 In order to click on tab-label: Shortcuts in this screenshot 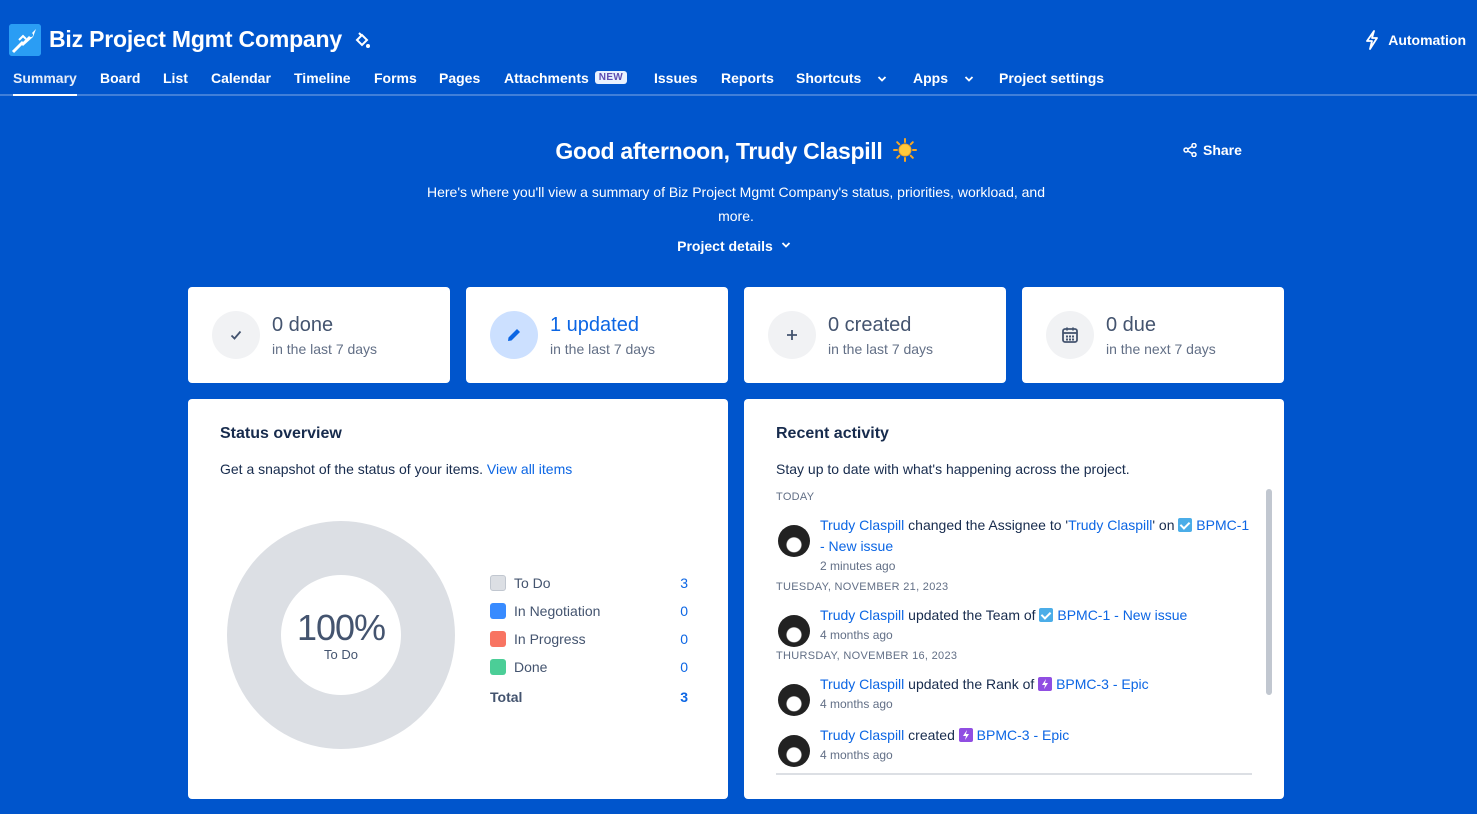, I will do `click(829, 78)`.